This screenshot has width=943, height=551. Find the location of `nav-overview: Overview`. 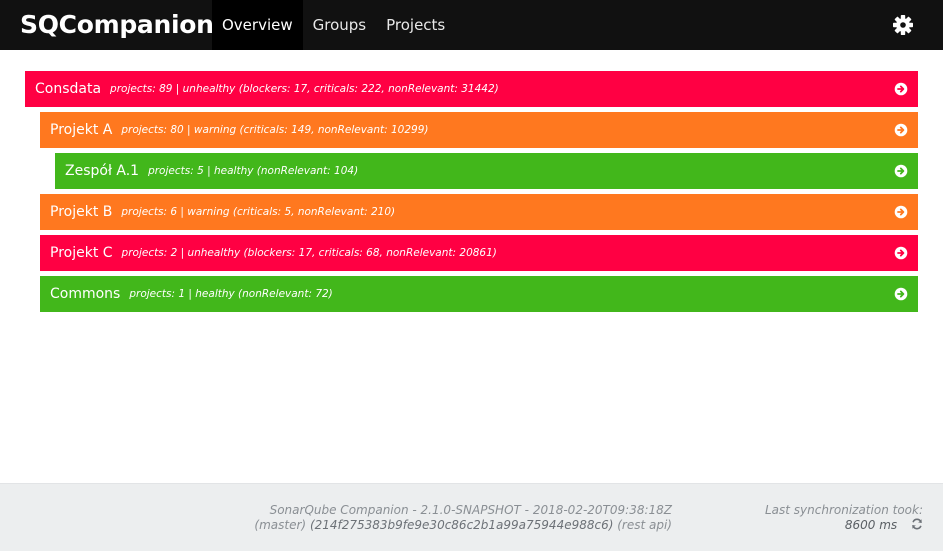

nav-overview: Overview is located at coordinates (257, 25).